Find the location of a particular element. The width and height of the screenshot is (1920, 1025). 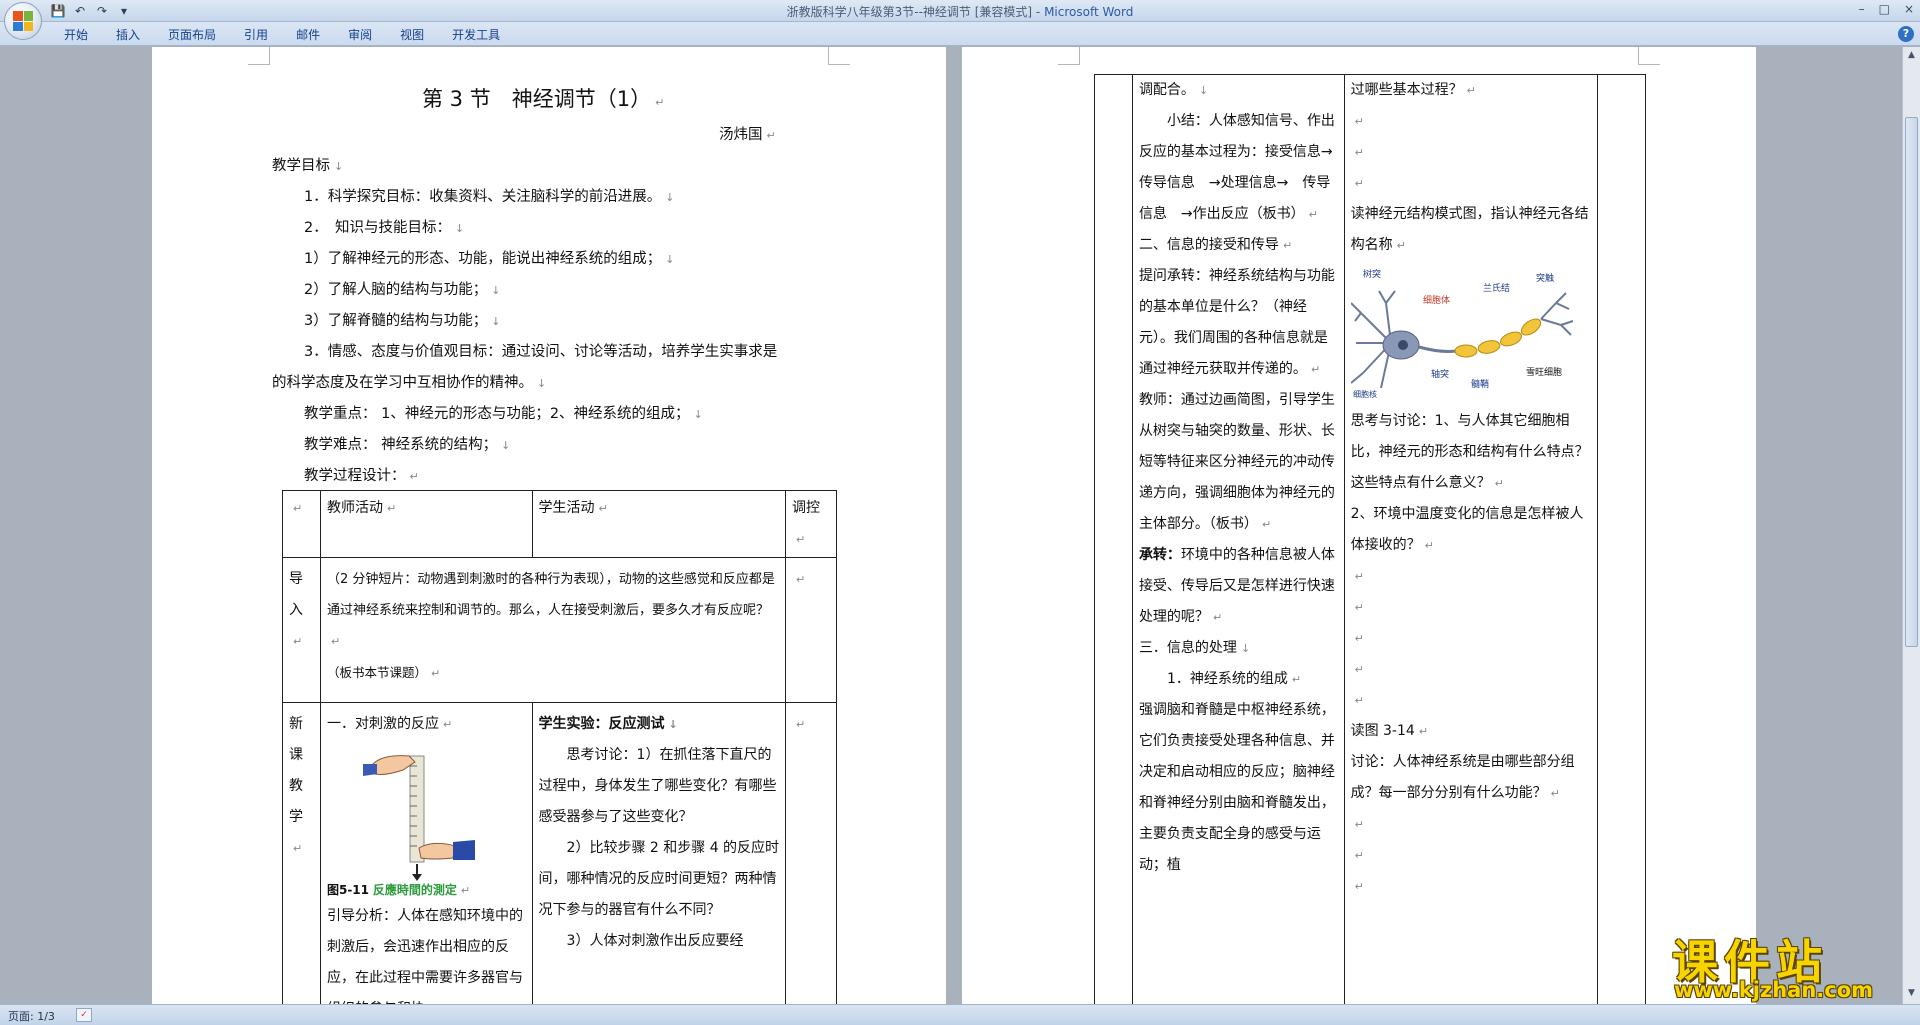

row-label: 新课教学↵ is located at coordinates (301, 853).